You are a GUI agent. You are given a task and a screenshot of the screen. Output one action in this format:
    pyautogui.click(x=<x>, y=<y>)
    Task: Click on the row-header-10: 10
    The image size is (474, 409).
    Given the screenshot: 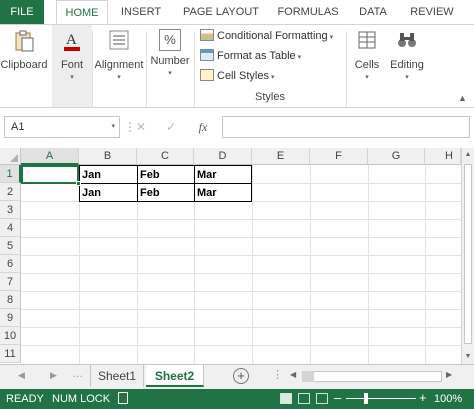 What is the action you would take?
    pyautogui.click(x=10, y=336)
    